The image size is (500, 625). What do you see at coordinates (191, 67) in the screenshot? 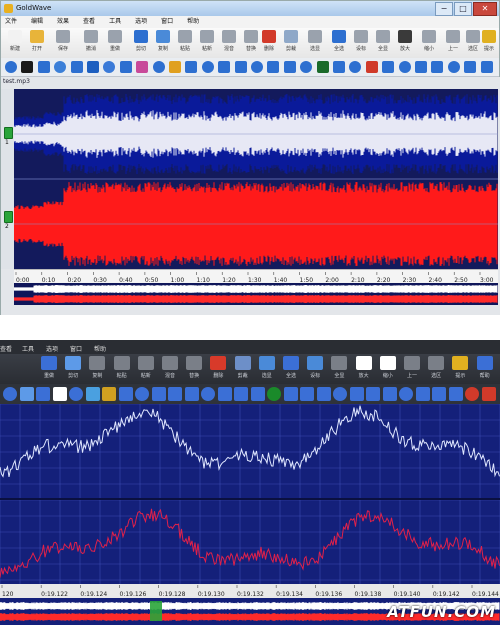
I see `flanger-icon` at bounding box center [191, 67].